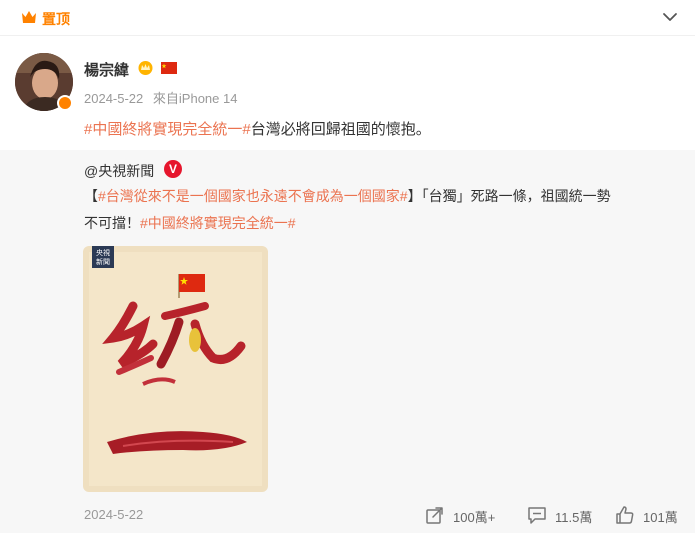 This screenshot has width=695, height=533. I want to click on verified-badge-icon, so click(65, 103).